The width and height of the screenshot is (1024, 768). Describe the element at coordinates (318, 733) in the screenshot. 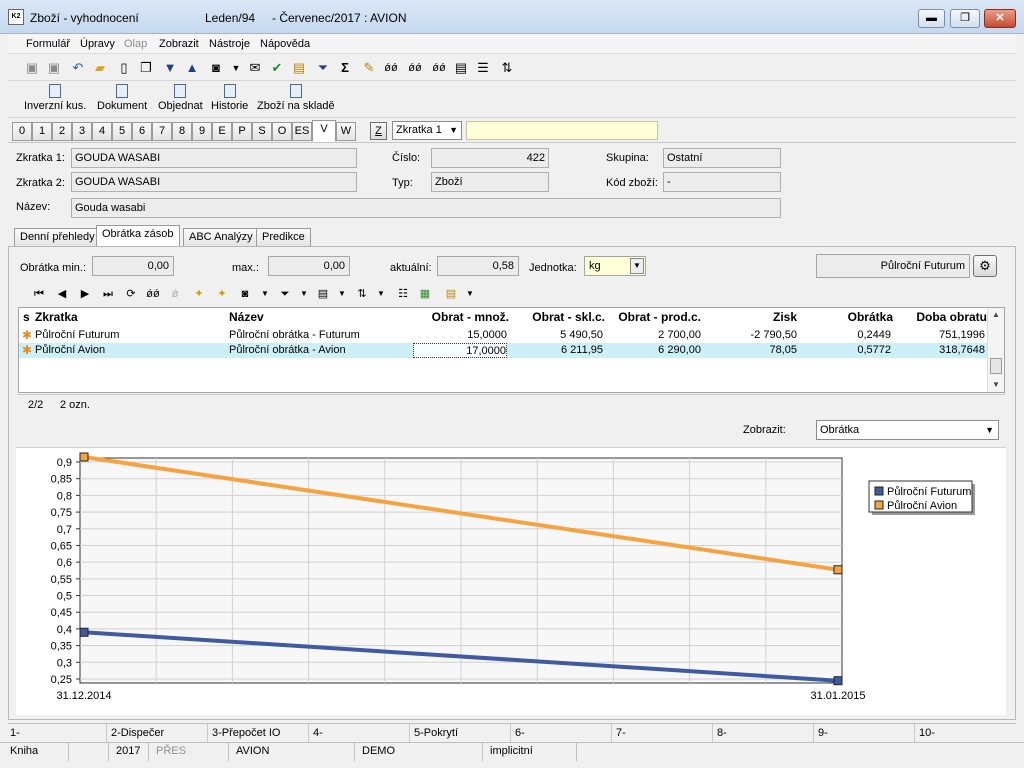

I see `function-key-4: 4-` at that location.